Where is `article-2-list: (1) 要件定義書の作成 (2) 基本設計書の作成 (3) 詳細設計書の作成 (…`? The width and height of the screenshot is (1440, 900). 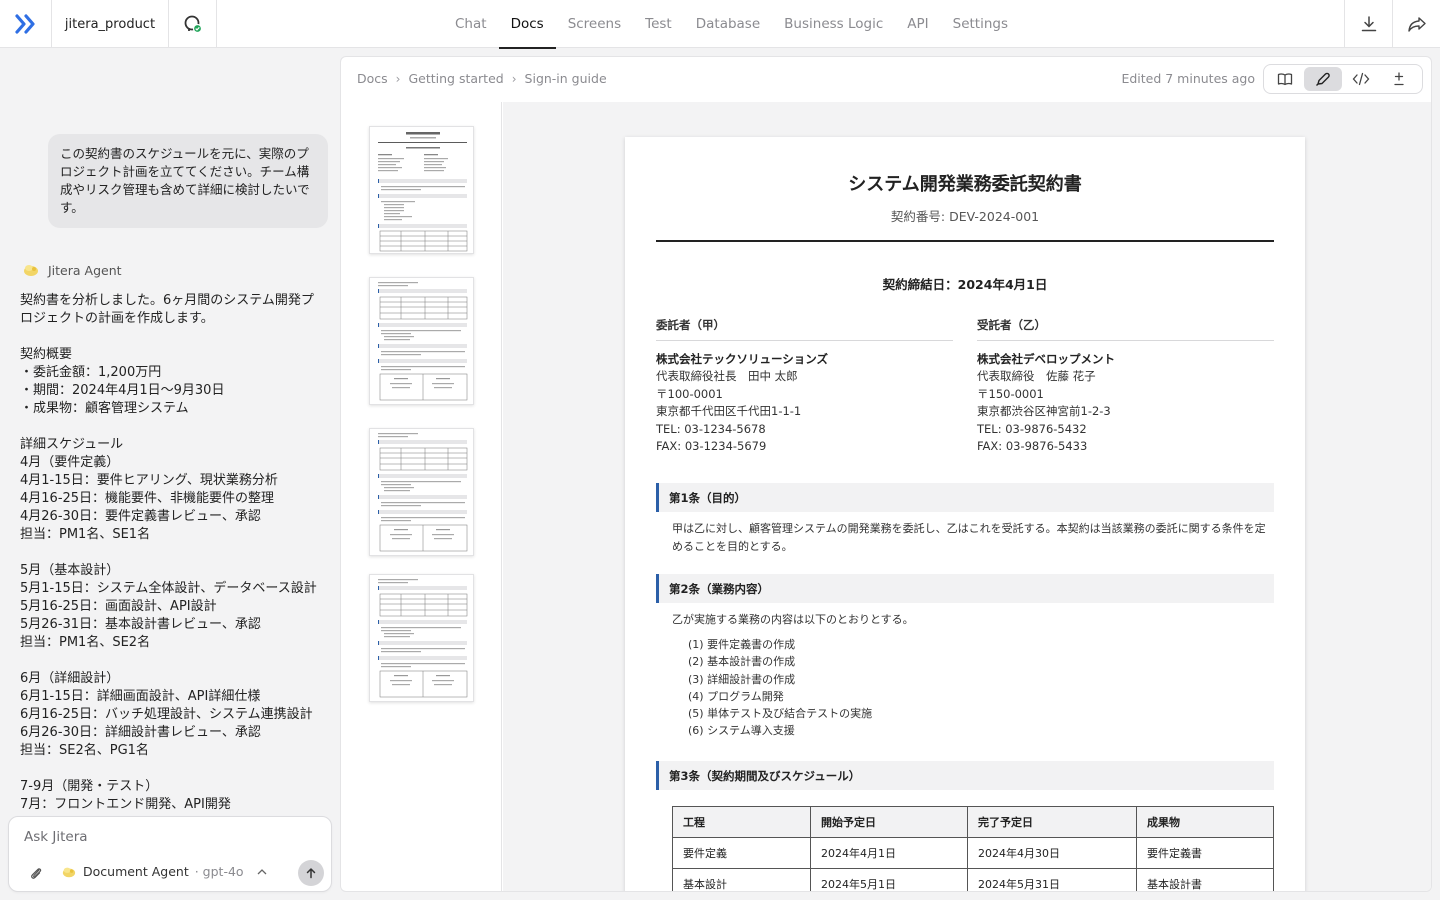
article-2-list: (1) 要件定義書の作成 (2) 基本設計書の作成 (3) 詳細設計書の作成 (… is located at coordinates (988, 688).